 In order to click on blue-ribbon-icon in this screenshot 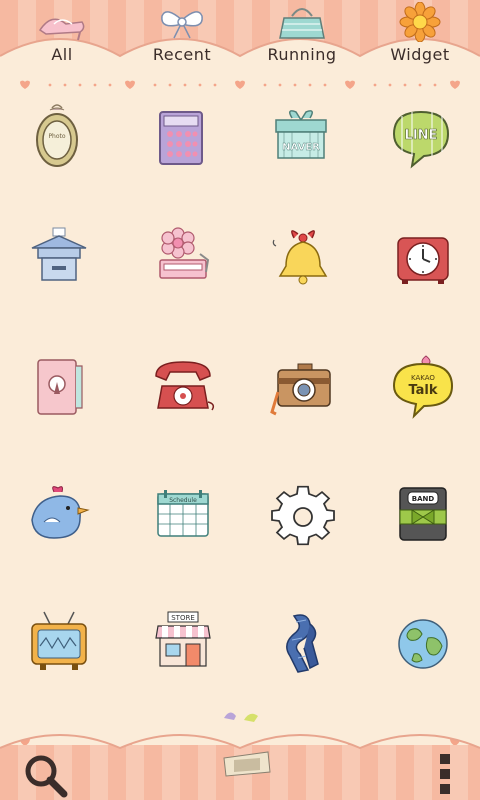, I will do `click(302, 643)`.